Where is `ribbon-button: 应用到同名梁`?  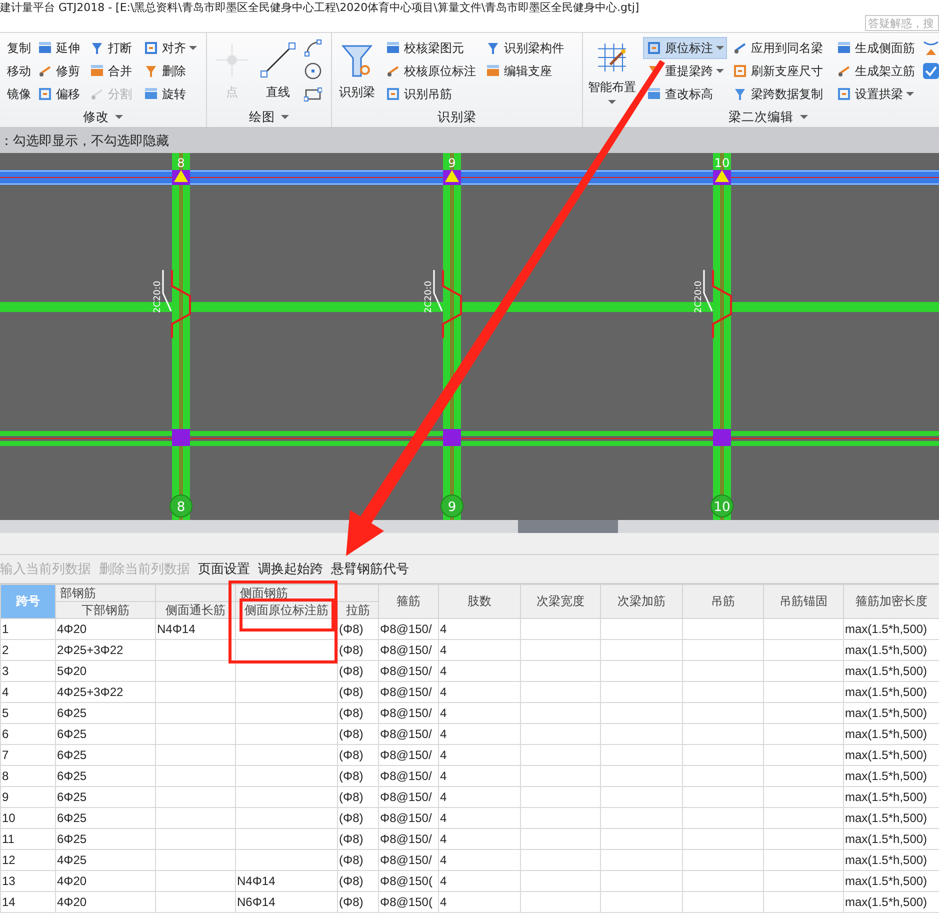 ribbon-button: 应用到同名梁 is located at coordinates (777, 48).